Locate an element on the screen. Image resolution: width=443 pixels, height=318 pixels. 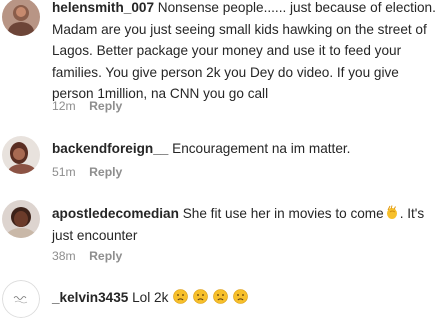
clapping-hands-icon is located at coordinates (392, 212).